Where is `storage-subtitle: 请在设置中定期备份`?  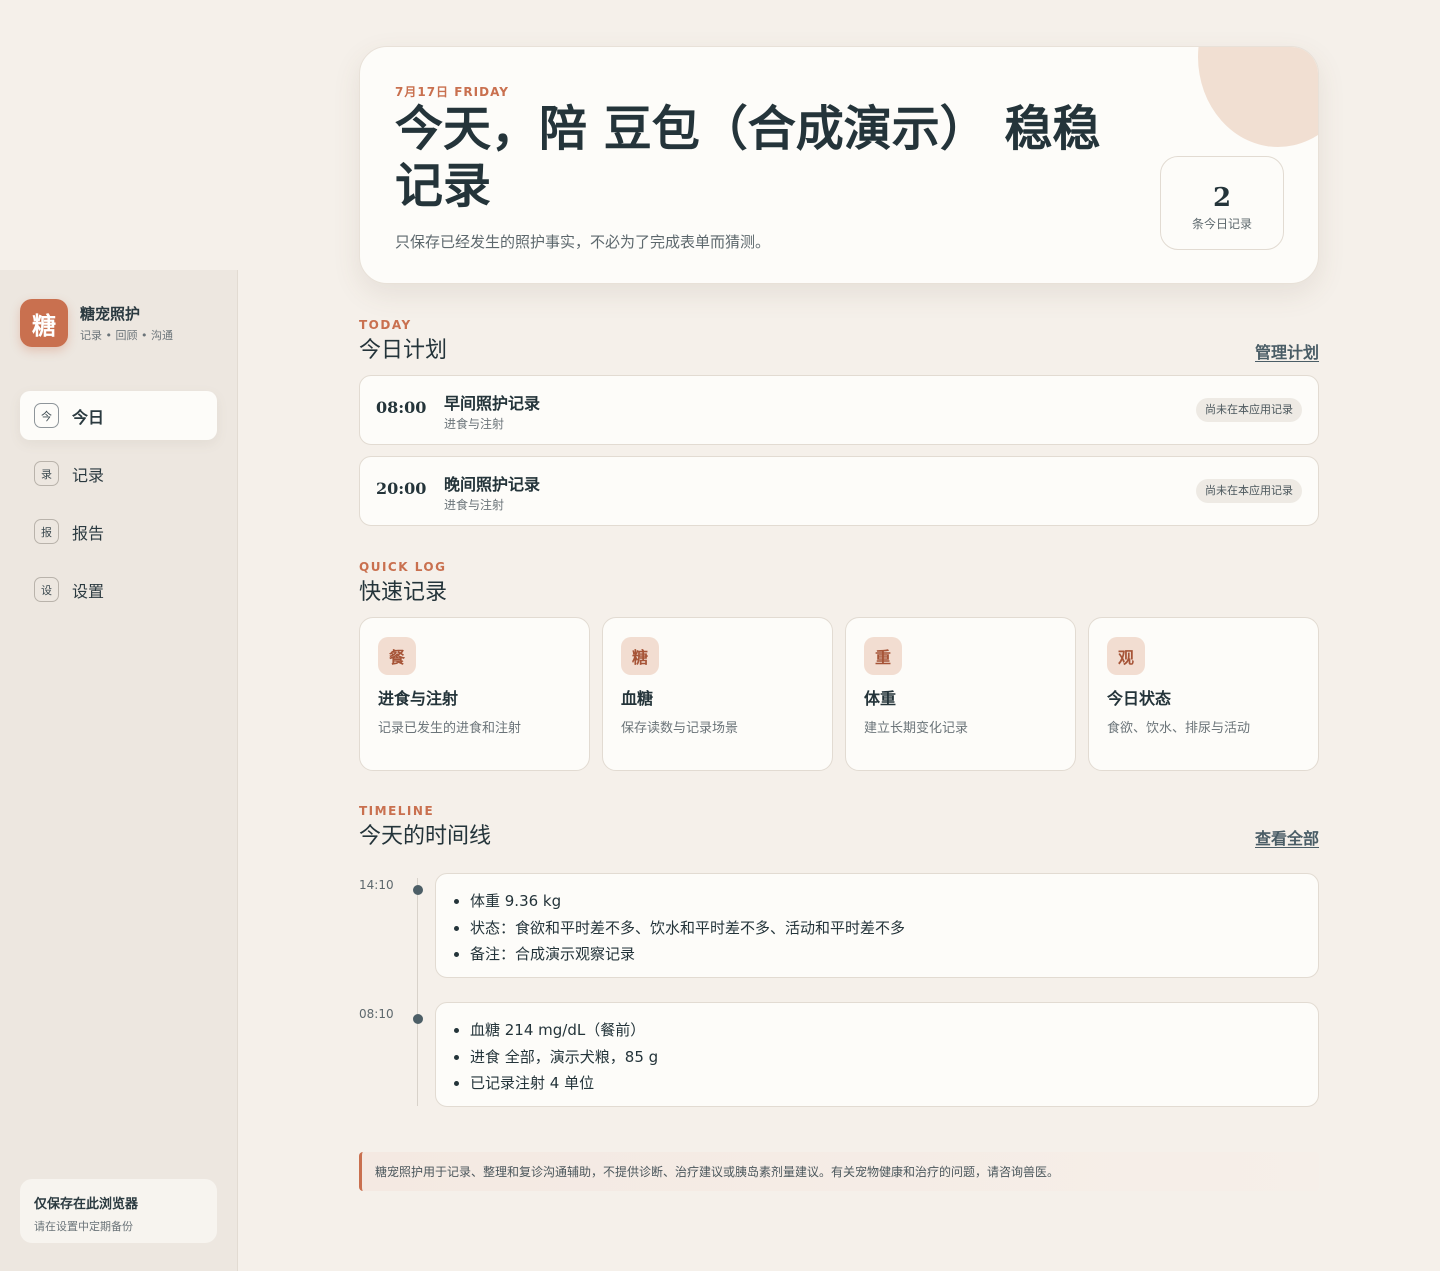
storage-subtitle: 请在设置中定期备份 is located at coordinates (83, 1226).